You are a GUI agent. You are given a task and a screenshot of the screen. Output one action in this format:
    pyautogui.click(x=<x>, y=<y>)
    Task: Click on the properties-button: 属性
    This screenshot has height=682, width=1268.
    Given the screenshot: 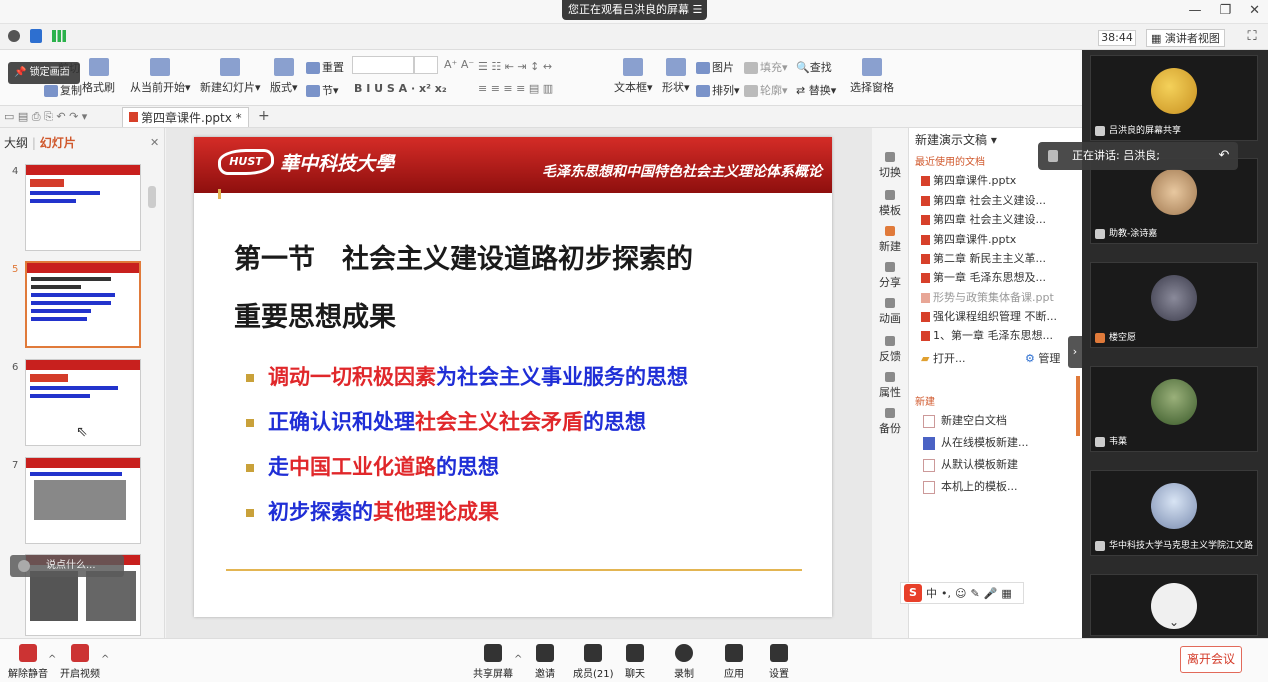 What is the action you would take?
    pyautogui.click(x=890, y=386)
    